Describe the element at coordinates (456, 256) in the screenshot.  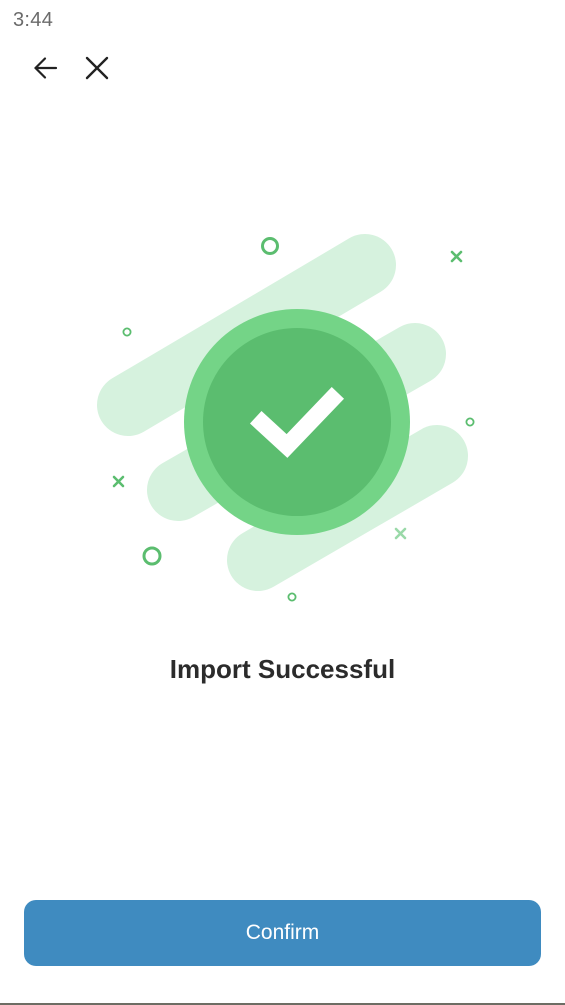
I see `decor-cross-top-right` at that location.